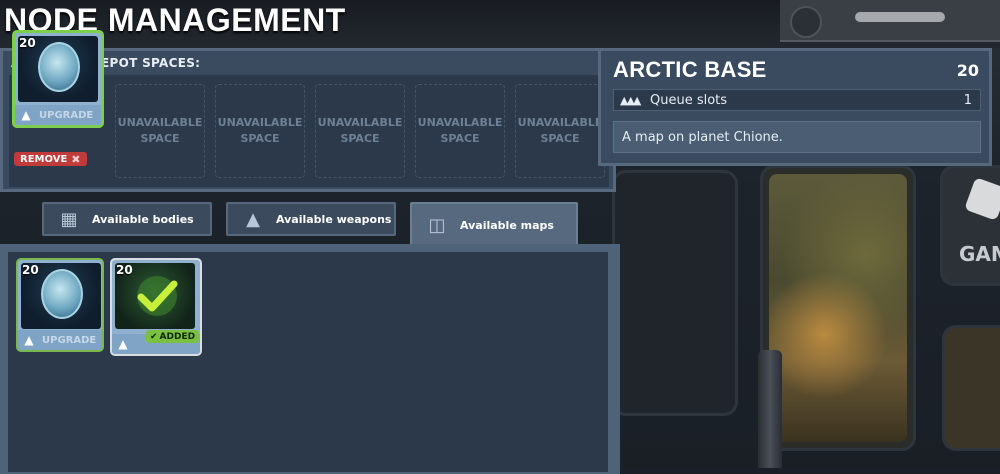 Image resolution: width=1000 pixels, height=474 pixels. I want to click on tab-available-maps: ◫ Available maps, so click(494, 224).